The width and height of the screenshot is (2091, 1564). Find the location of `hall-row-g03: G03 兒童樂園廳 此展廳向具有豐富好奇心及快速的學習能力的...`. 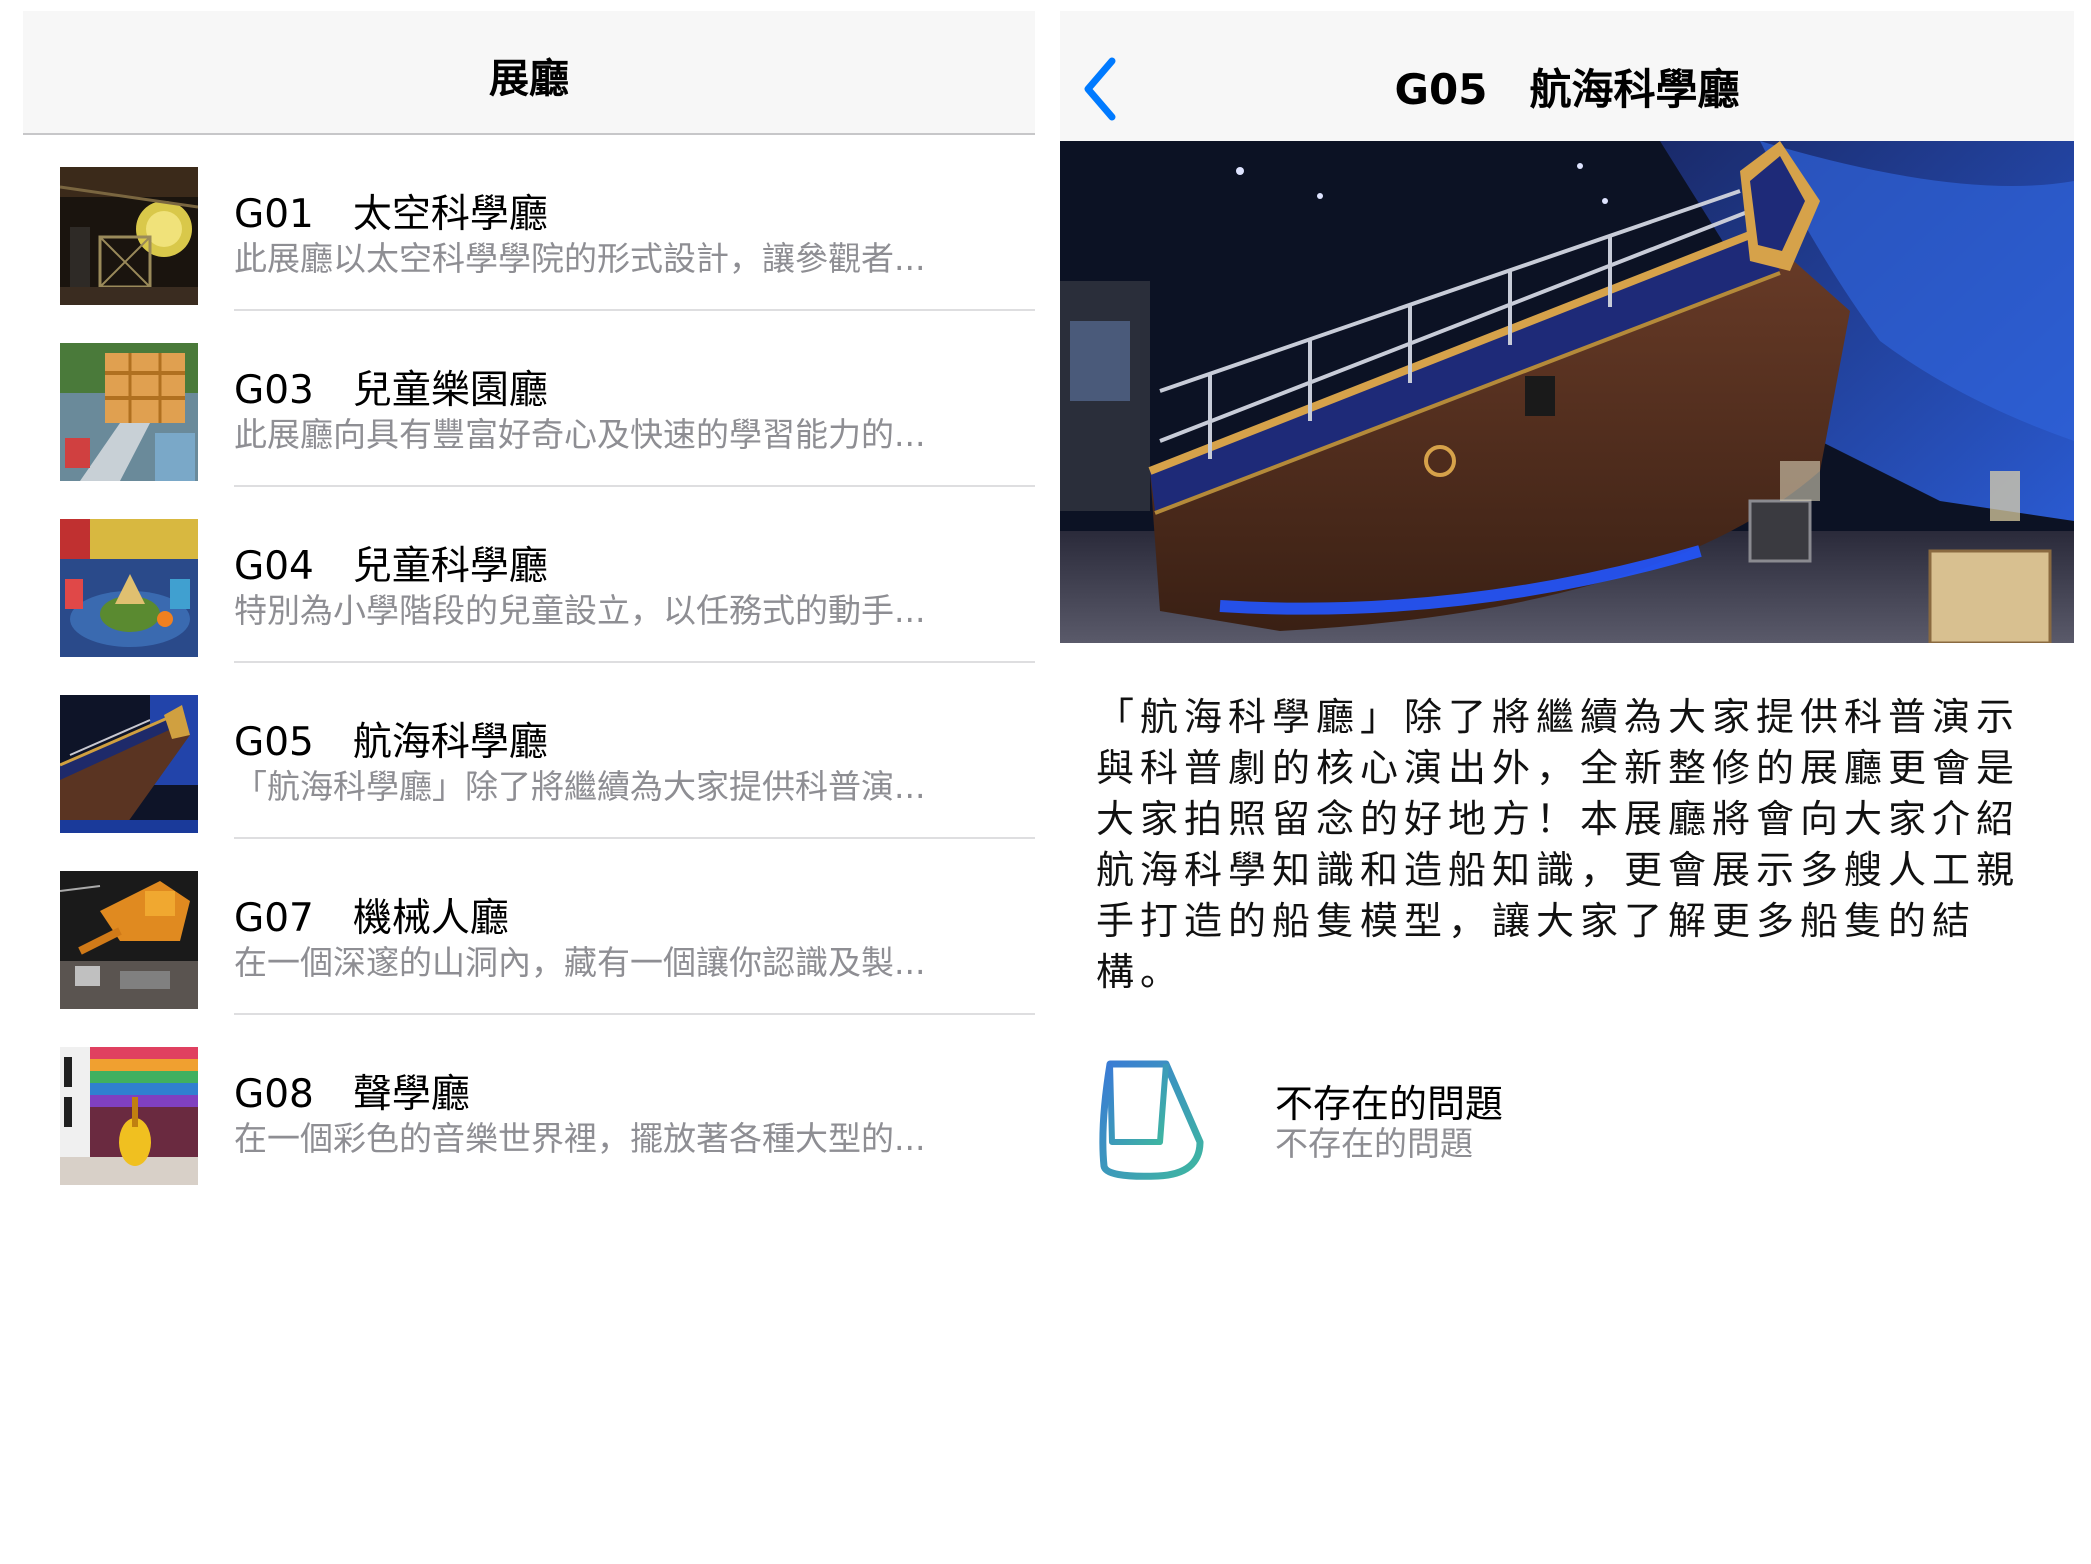

hall-row-g03: G03 兒童樂園廳 此展廳向具有豐富好奇心及快速的學習能力的... is located at coordinates (529, 399).